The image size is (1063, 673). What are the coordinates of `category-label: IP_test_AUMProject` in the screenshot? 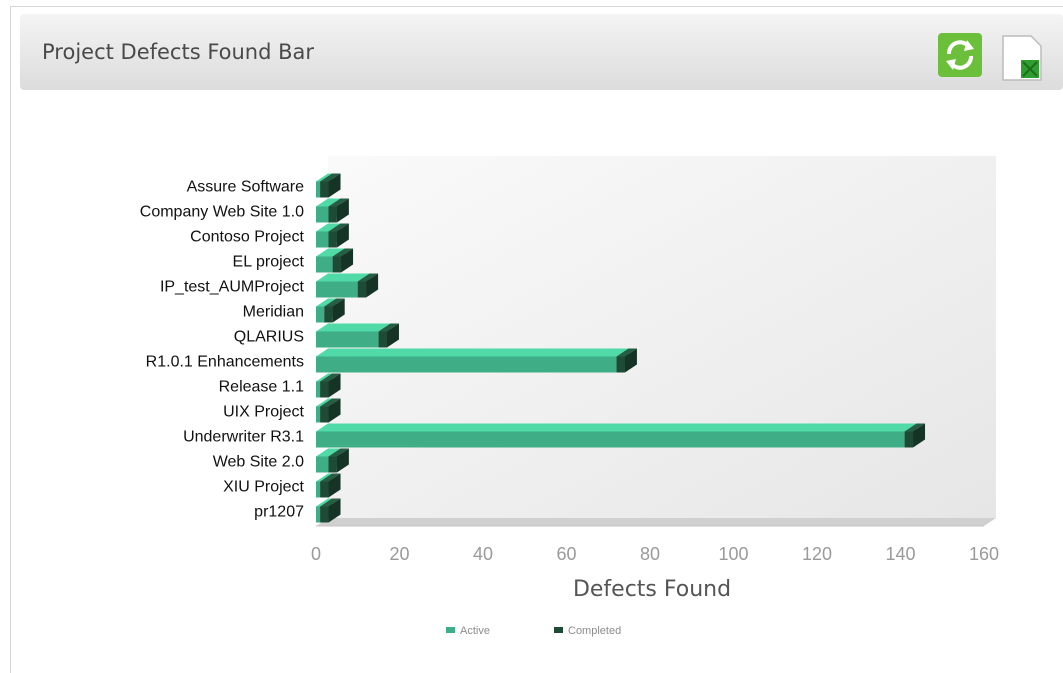 It's located at (232, 287).